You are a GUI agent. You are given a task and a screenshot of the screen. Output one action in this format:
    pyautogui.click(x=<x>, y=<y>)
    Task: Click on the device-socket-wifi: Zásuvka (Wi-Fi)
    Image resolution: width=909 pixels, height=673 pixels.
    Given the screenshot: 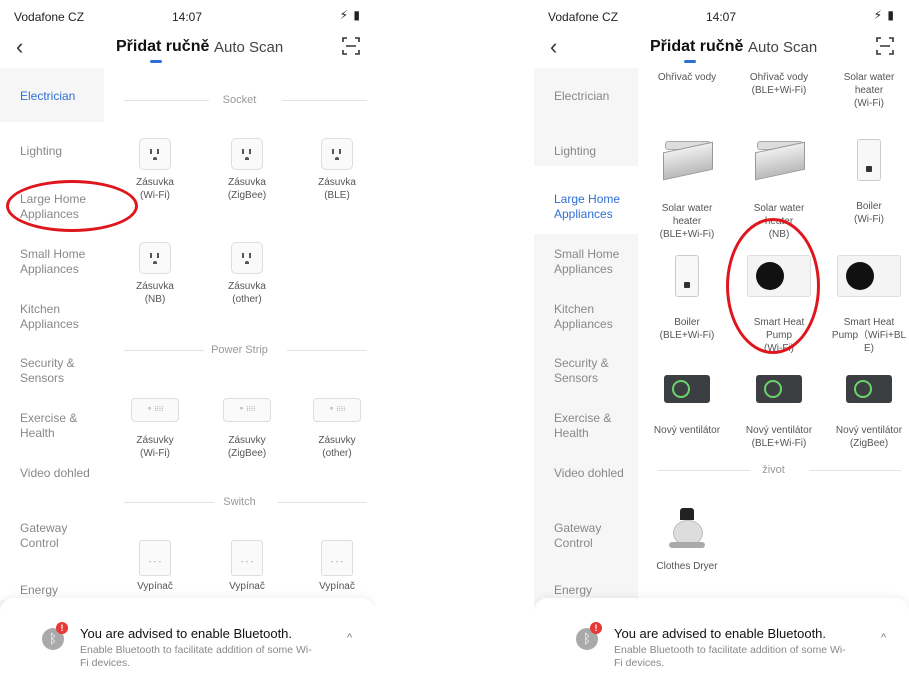 What is the action you would take?
    pyautogui.click(x=155, y=170)
    